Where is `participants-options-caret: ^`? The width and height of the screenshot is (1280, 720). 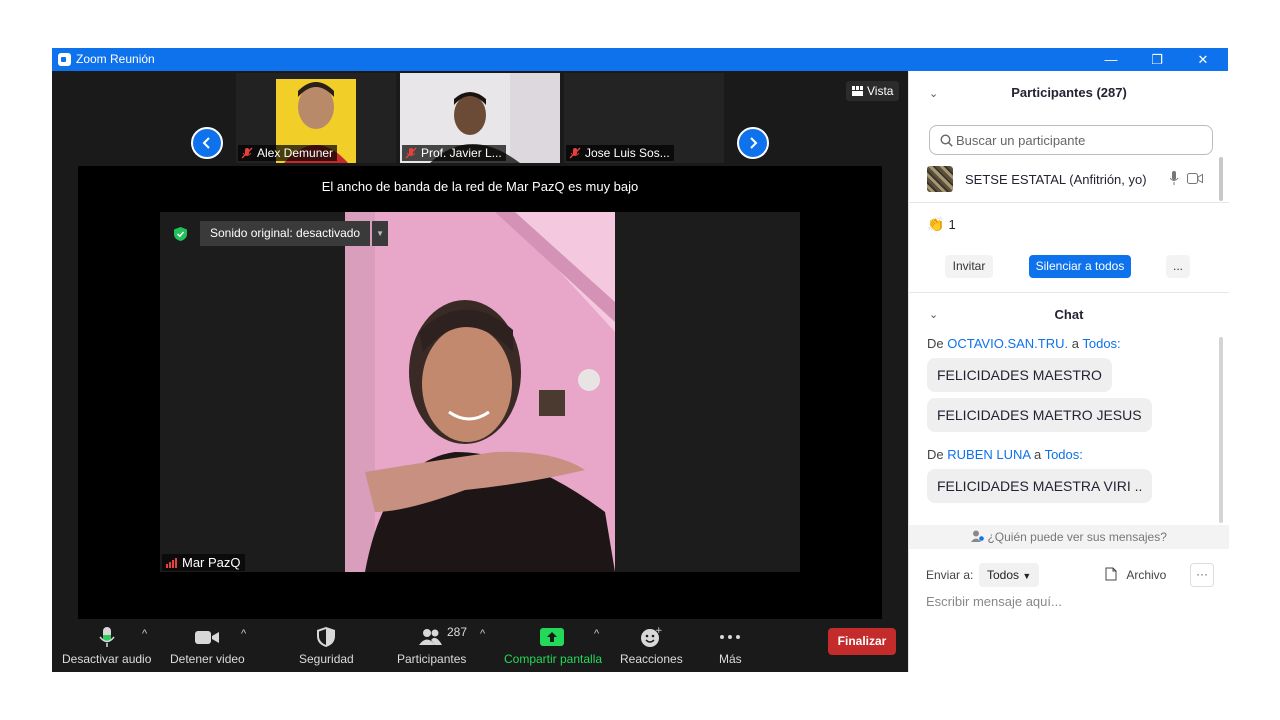
participants-options-caret: ^ is located at coordinates (482, 634).